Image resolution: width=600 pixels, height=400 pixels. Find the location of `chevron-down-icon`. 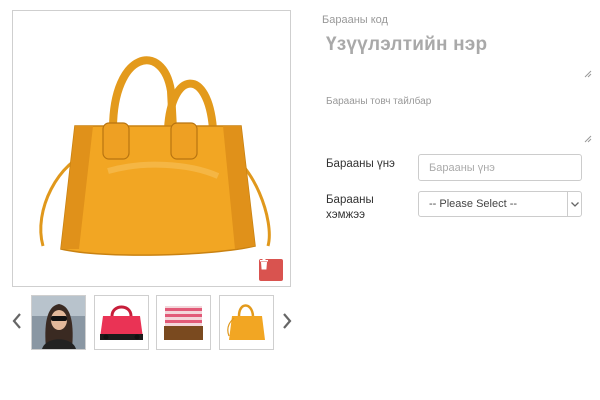

chevron-down-icon is located at coordinates (575, 204).